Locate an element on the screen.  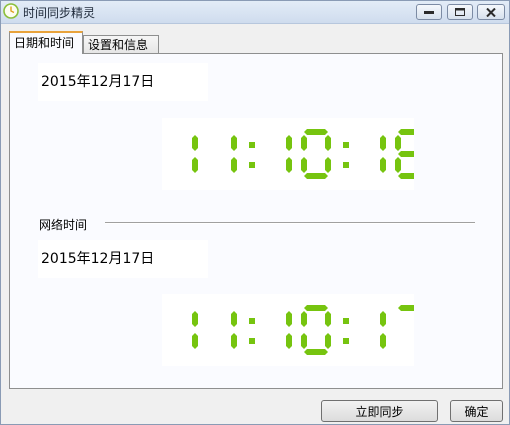
network-time-digits is located at coordinates (308, 330).